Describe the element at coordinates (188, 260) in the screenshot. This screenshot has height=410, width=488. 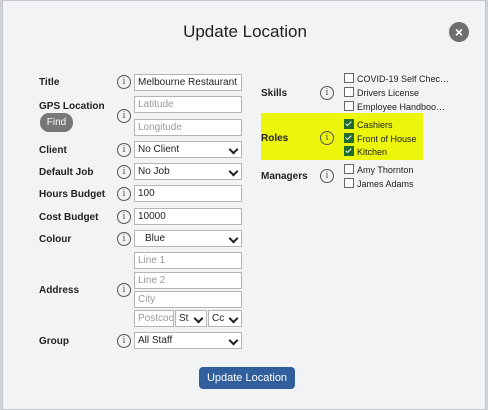
I see `address-line1-input: Line 1` at that location.